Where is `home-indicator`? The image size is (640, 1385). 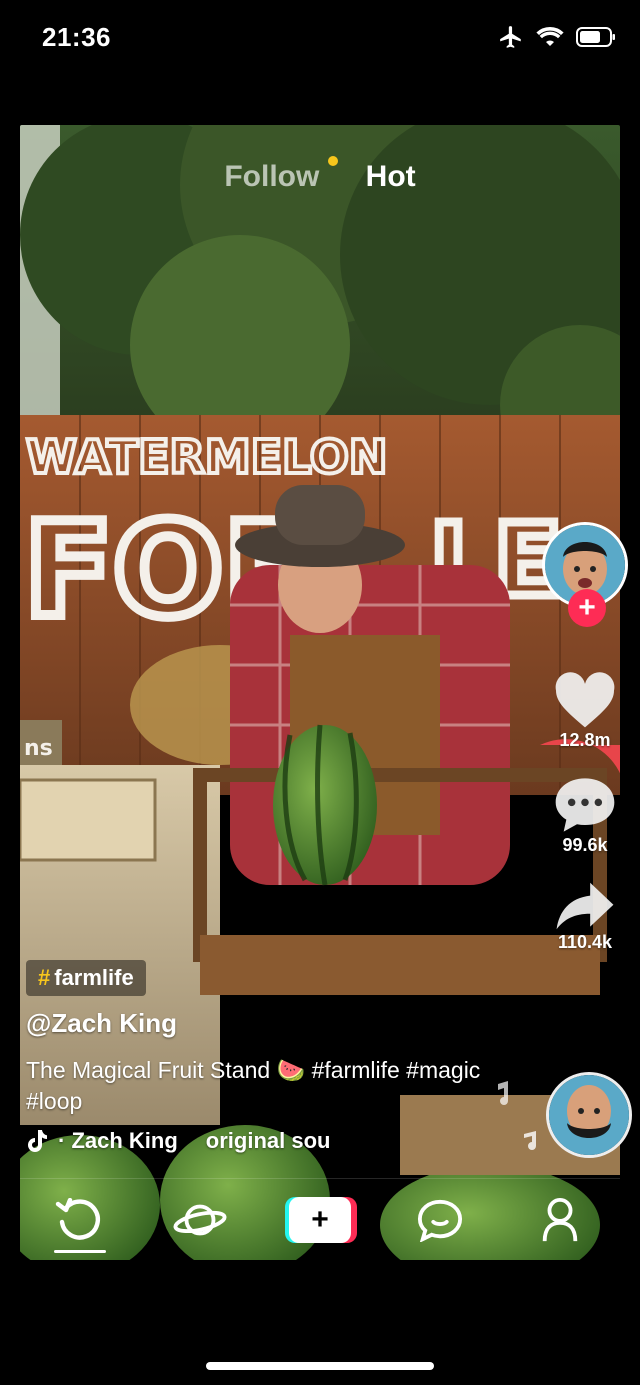
home-indicator is located at coordinates (320, 1366).